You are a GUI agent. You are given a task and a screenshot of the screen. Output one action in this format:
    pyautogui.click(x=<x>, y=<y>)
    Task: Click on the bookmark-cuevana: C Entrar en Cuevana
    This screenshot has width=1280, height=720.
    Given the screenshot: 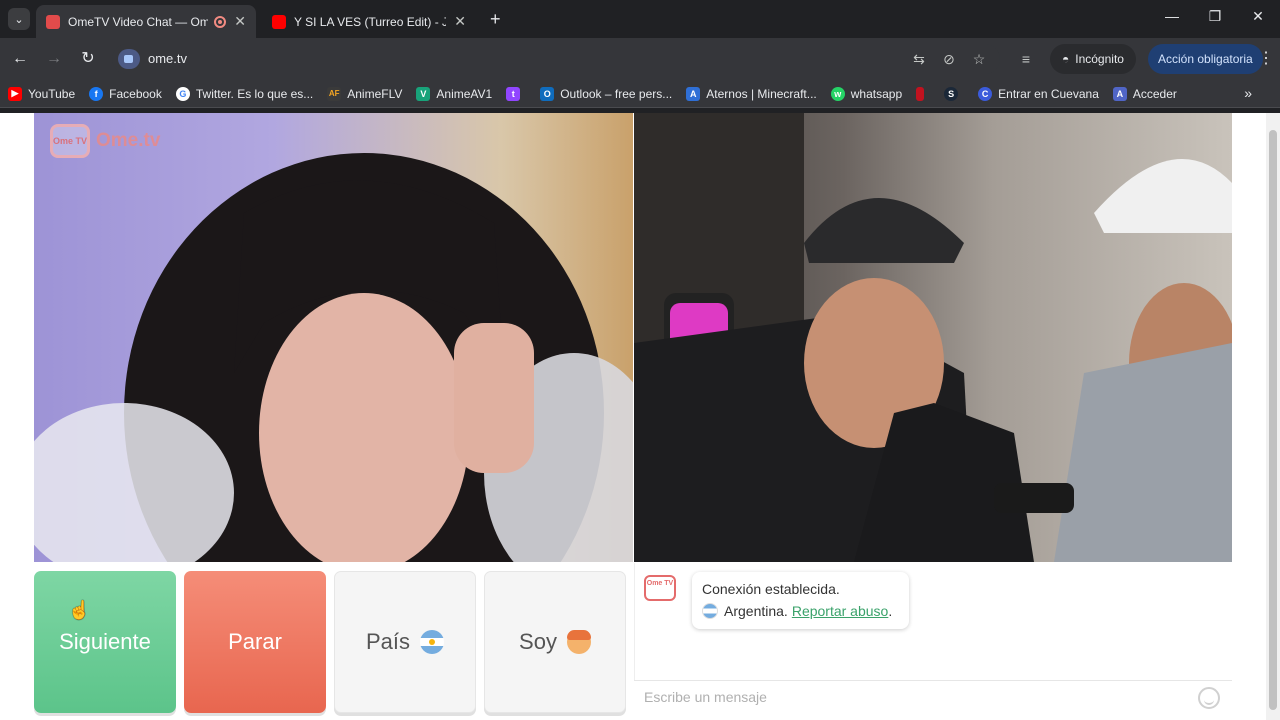 What is the action you would take?
    pyautogui.click(x=1038, y=93)
    